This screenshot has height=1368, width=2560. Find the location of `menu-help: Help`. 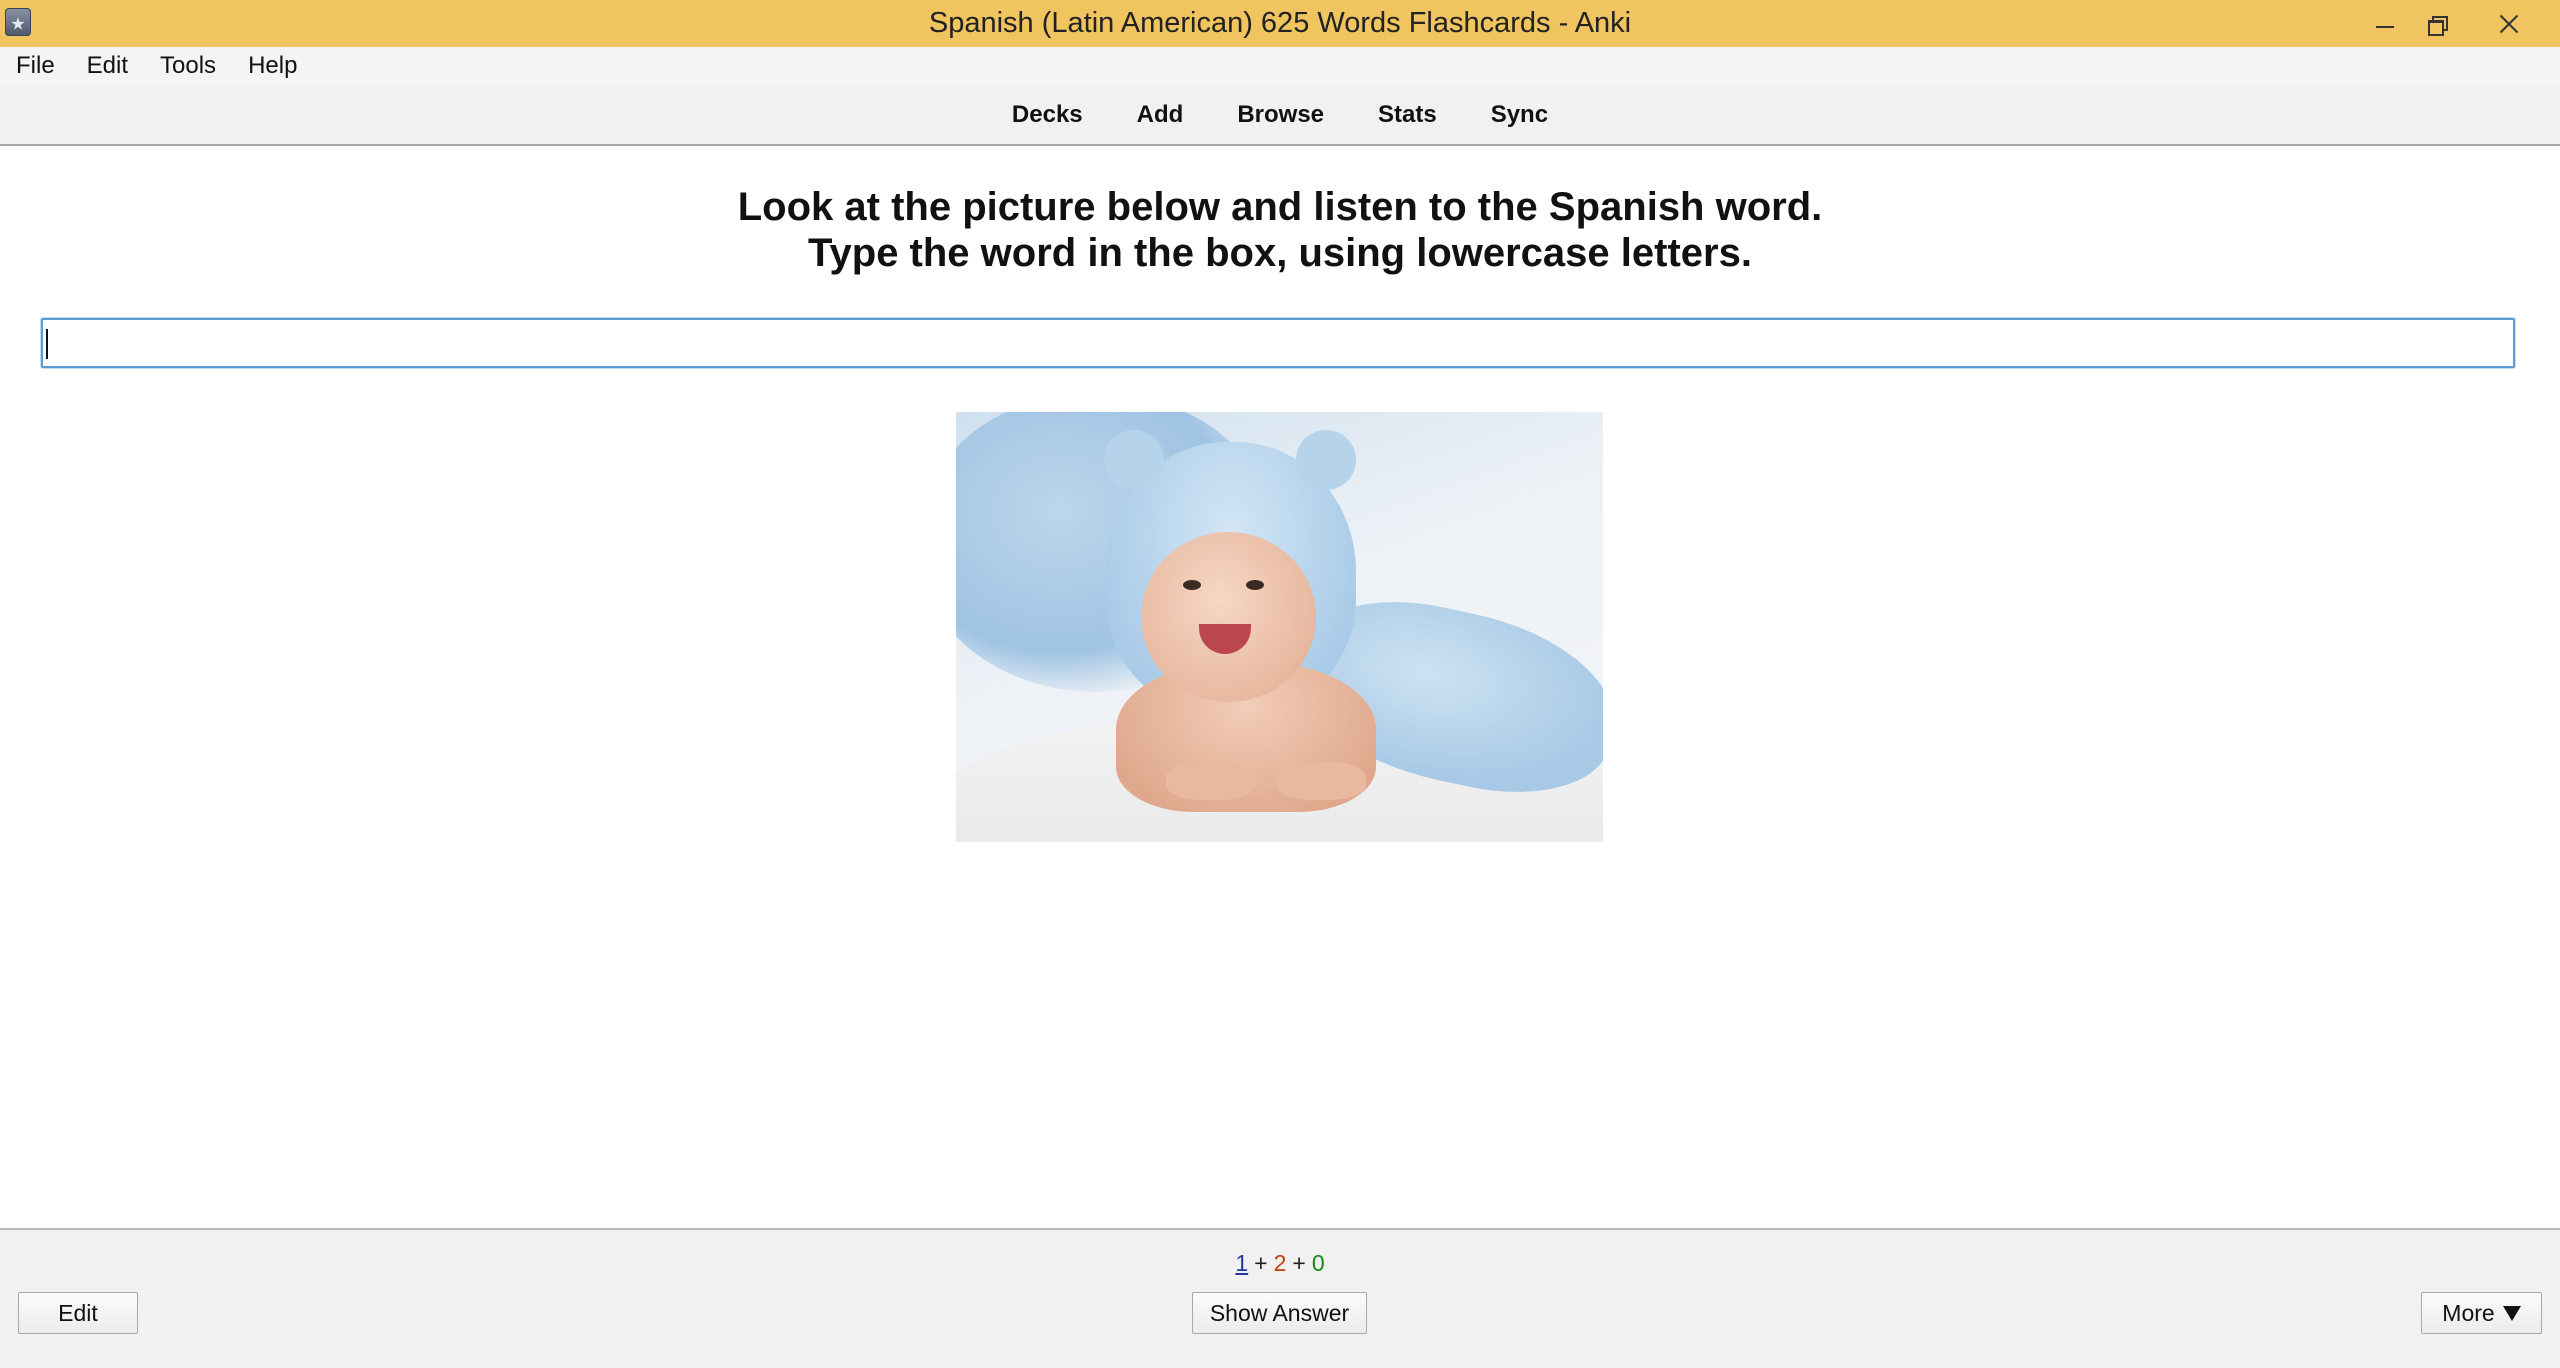

menu-help: Help is located at coordinates (272, 66).